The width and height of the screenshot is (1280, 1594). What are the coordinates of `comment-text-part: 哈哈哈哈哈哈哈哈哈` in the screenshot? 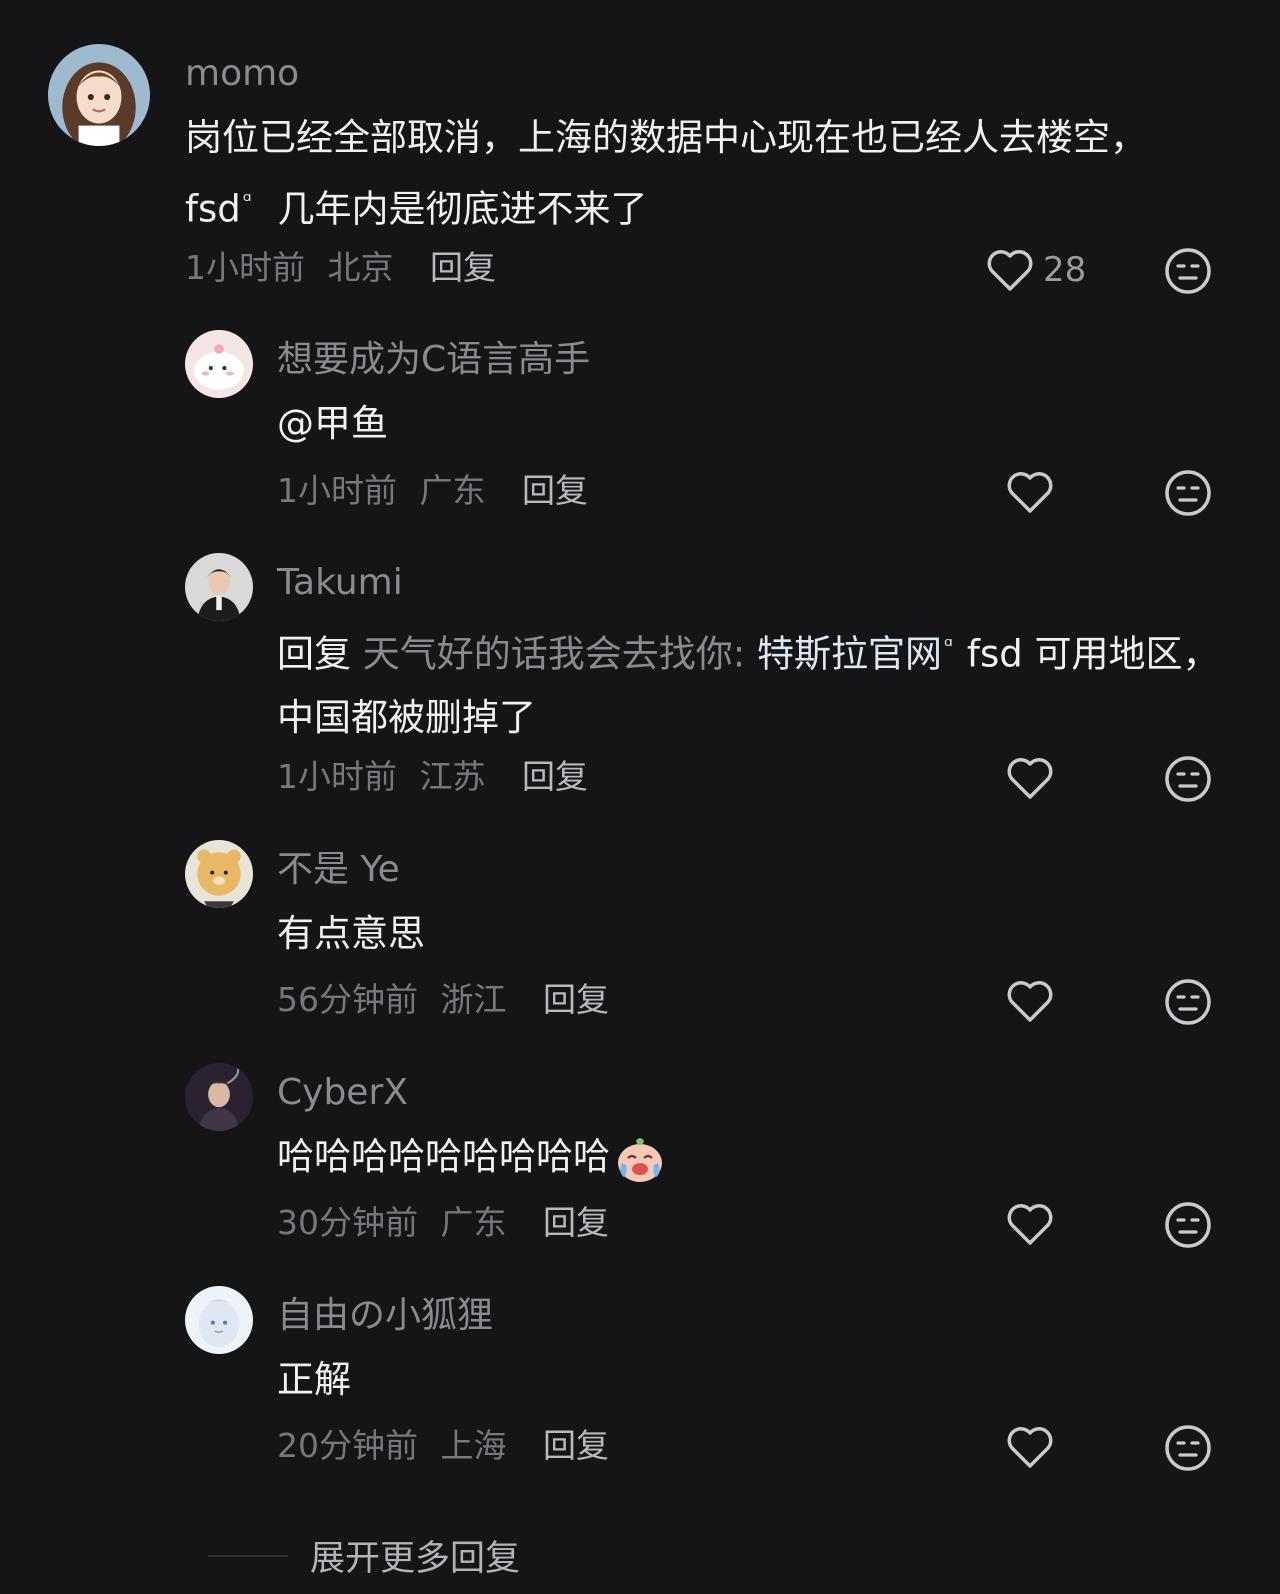 It's located at (443, 1156).